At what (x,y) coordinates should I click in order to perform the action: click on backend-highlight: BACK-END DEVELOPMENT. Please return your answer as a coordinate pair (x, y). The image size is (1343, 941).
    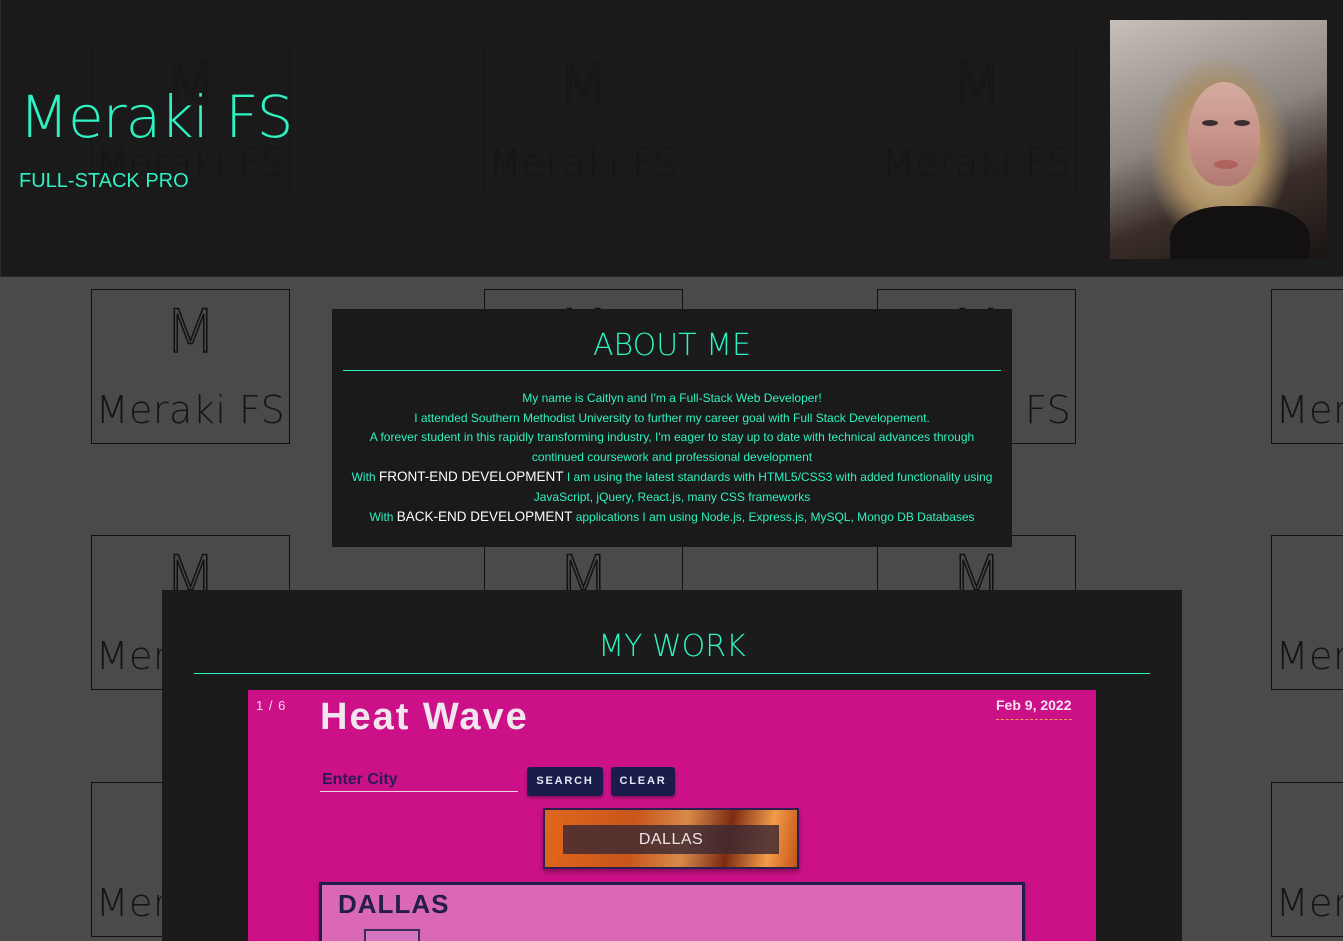
    Looking at the image, I should click on (484, 516).